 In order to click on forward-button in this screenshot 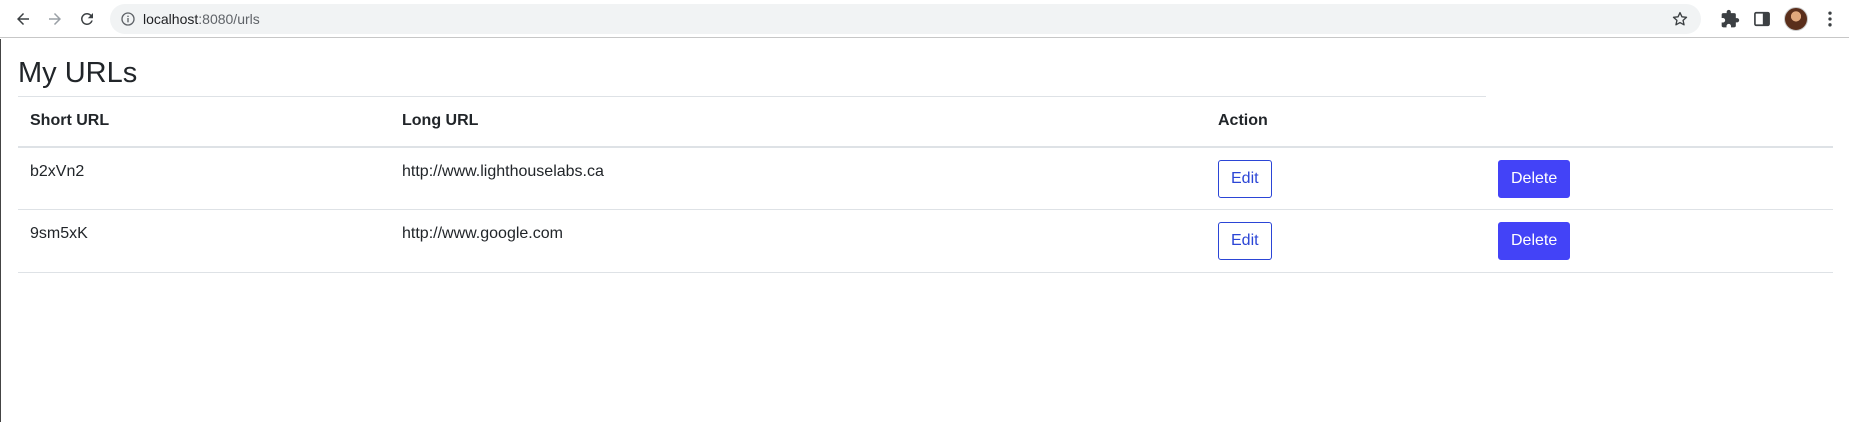, I will do `click(55, 19)`.